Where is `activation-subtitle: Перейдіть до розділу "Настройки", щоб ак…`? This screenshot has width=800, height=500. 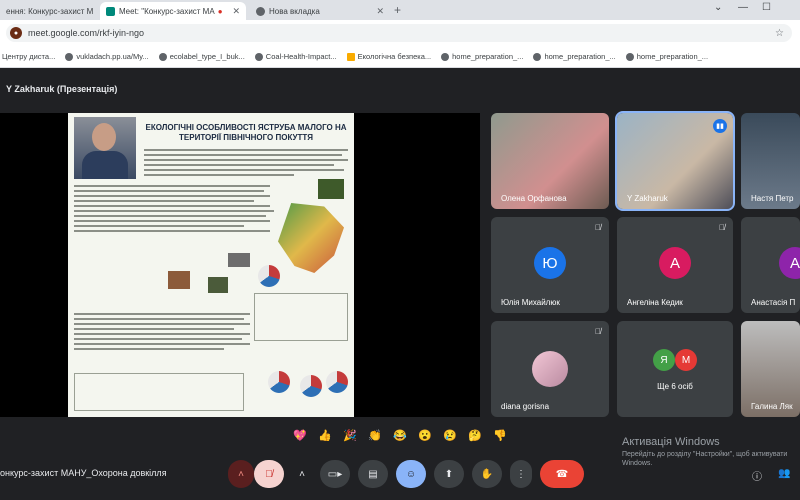
activation-subtitle: Перейдіть до розділу "Настройки", щоб ак… is located at coordinates (705, 459).